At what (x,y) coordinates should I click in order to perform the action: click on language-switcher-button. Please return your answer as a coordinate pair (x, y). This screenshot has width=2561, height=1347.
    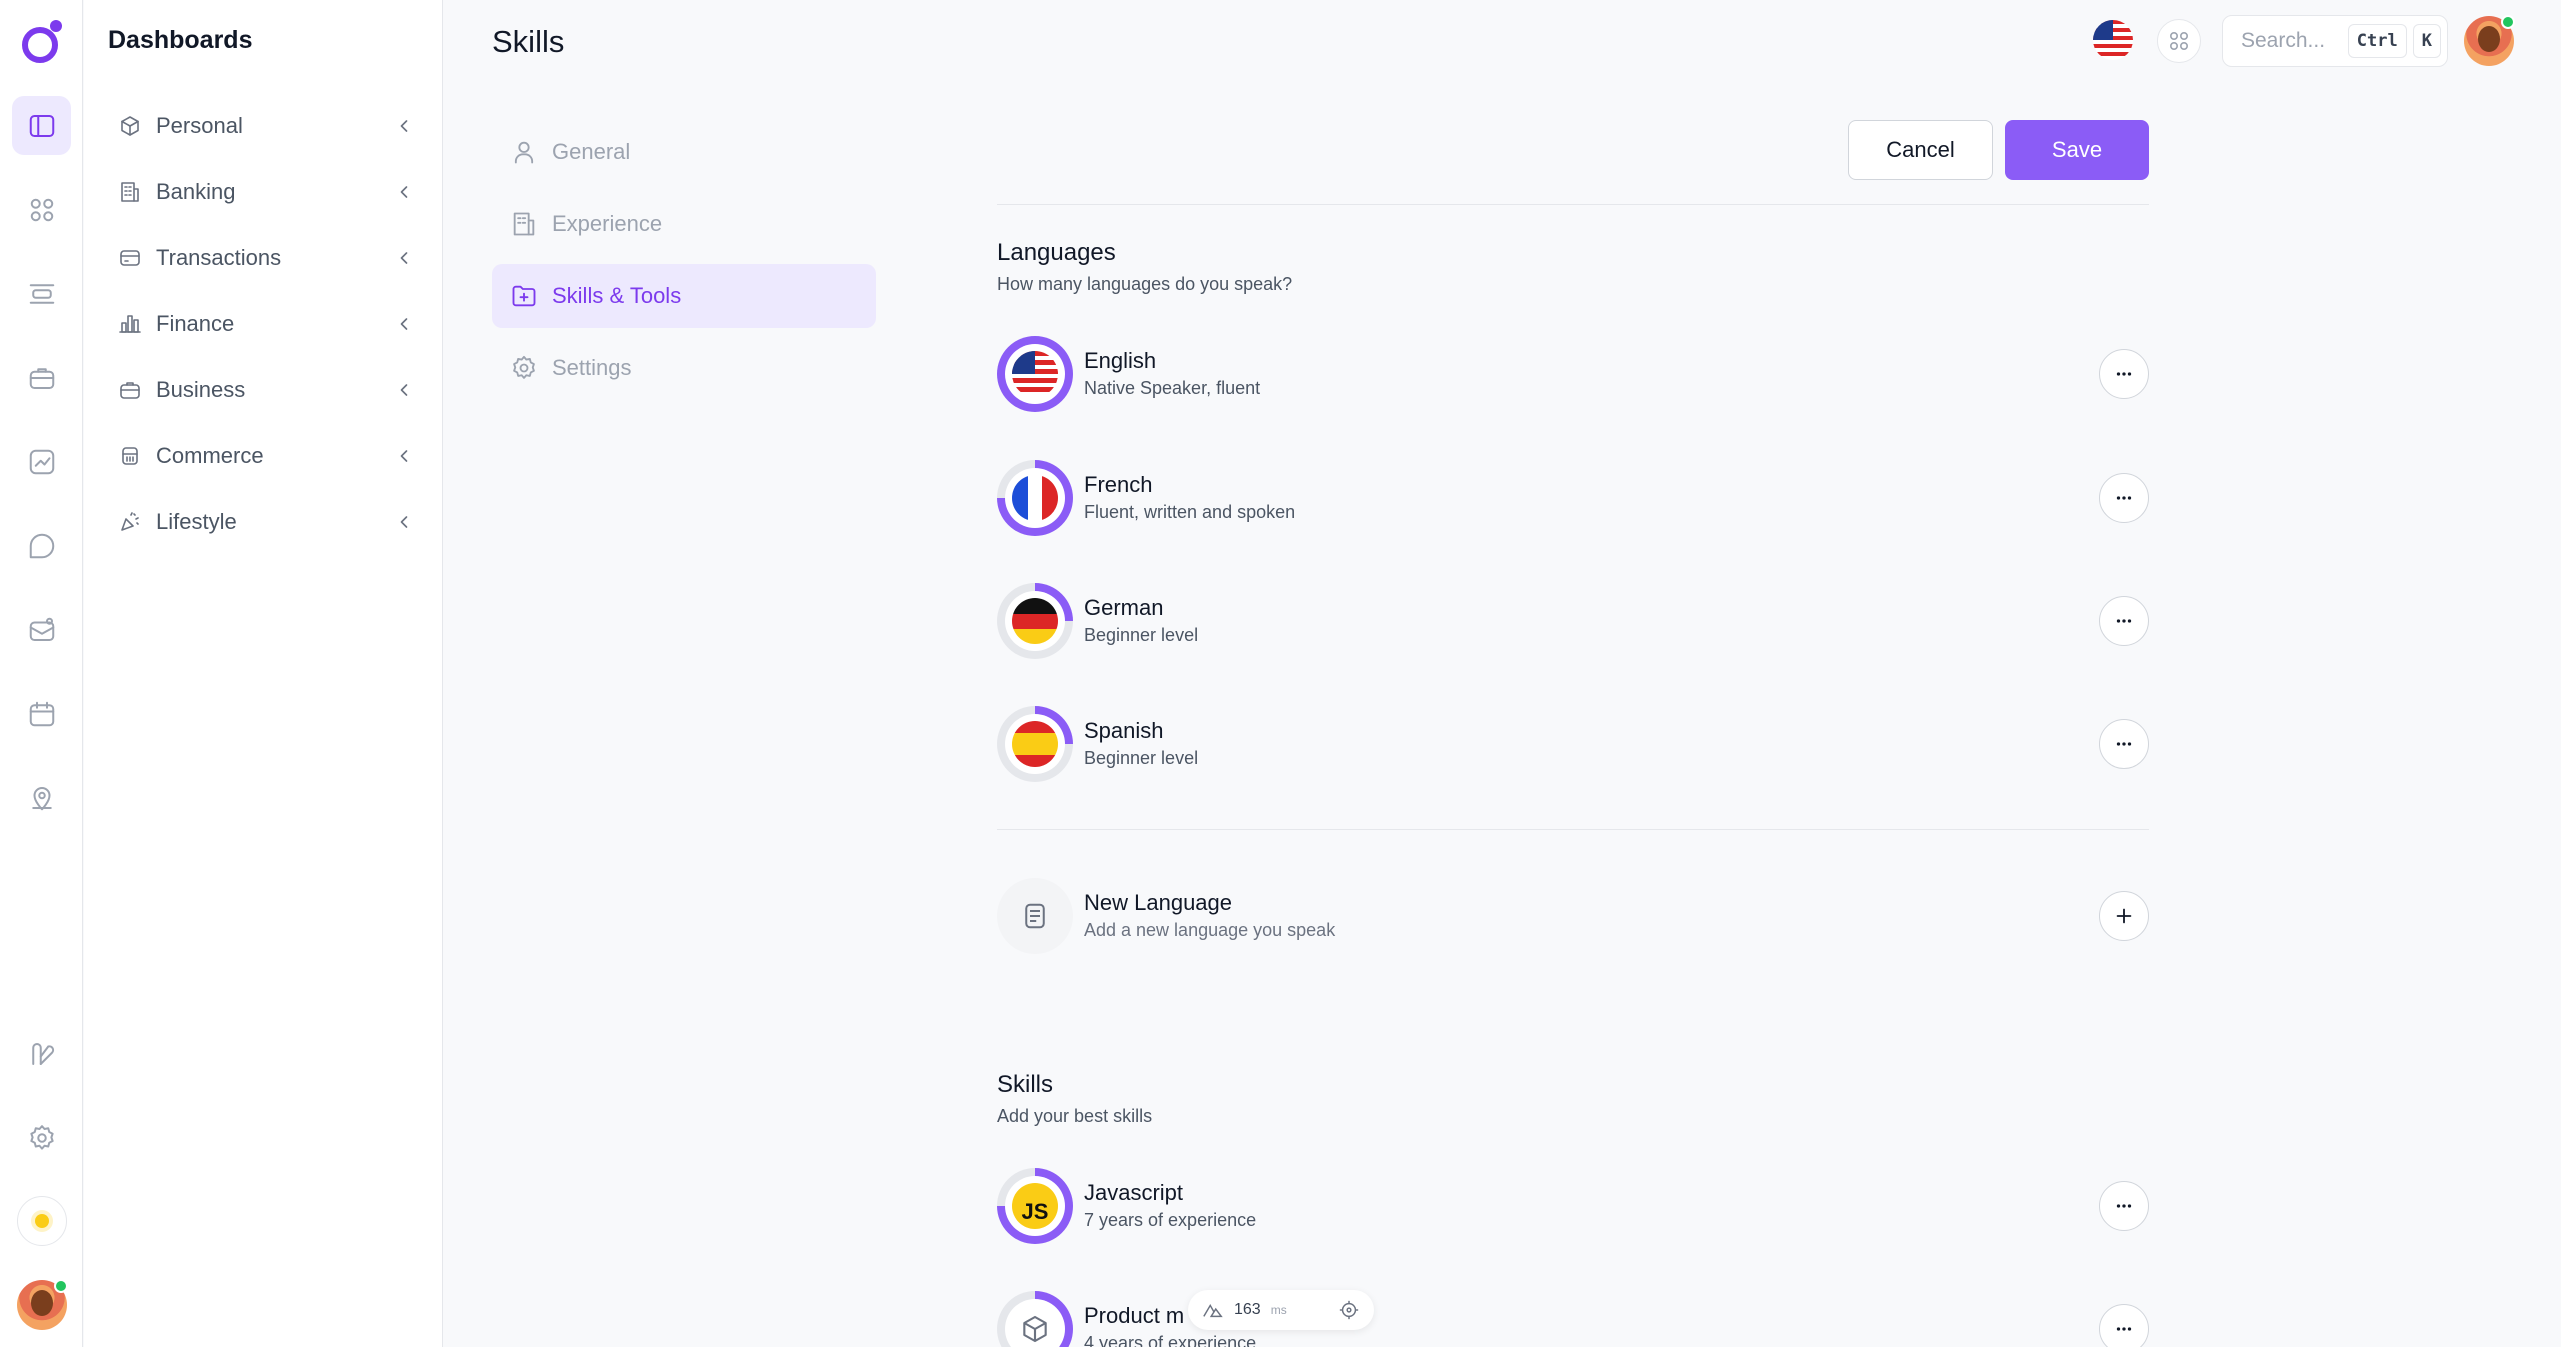
    Looking at the image, I should click on (2113, 40).